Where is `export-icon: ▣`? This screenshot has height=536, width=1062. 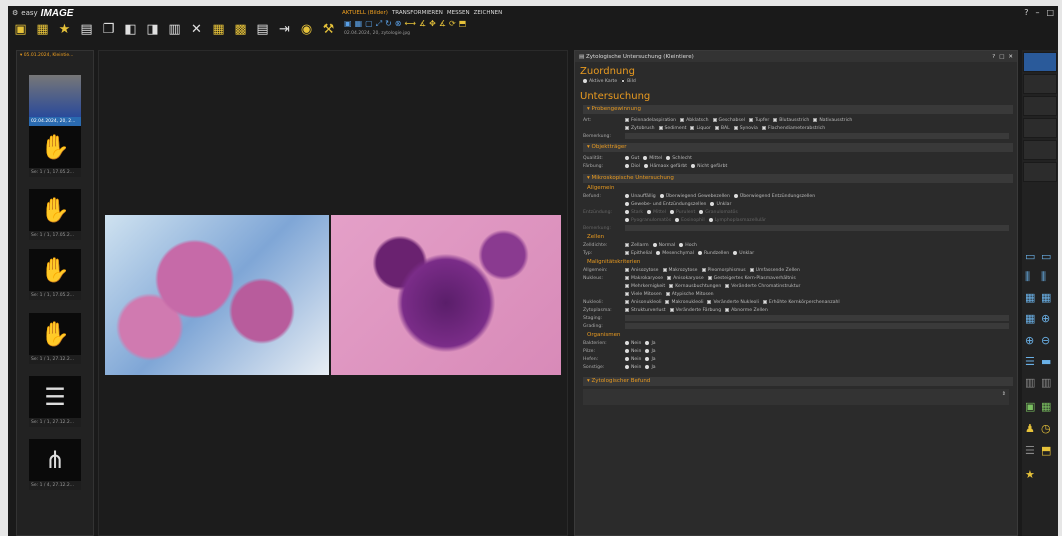 export-icon: ▣ is located at coordinates (1030, 406).